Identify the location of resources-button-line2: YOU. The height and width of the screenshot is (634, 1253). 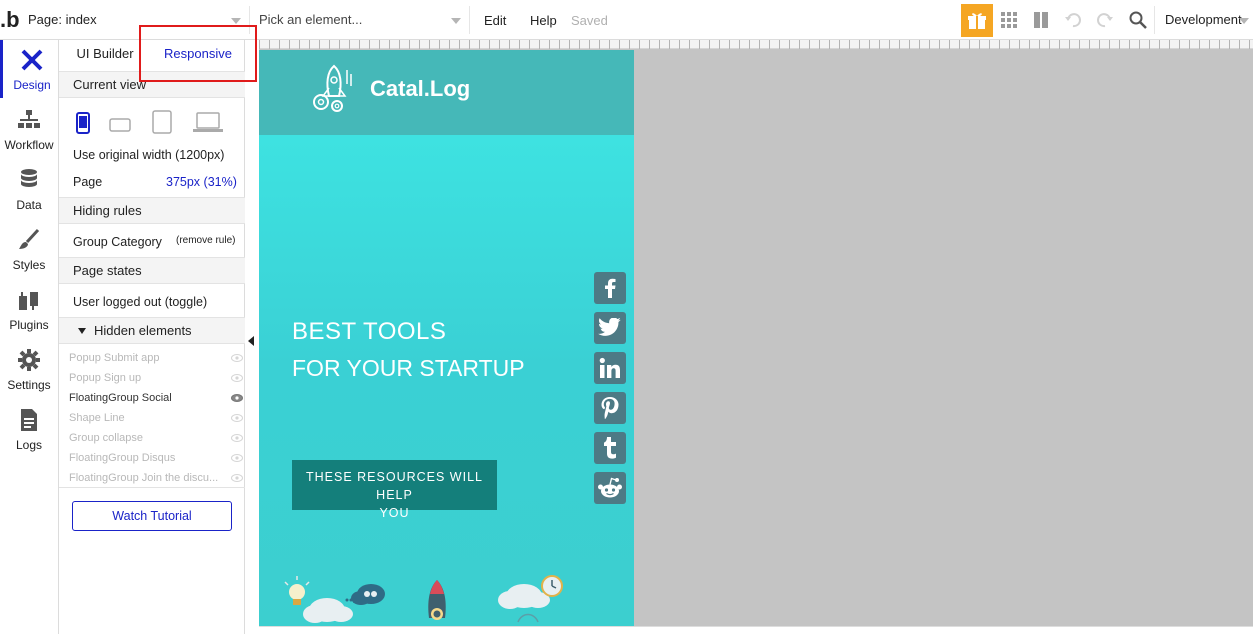
(394, 513).